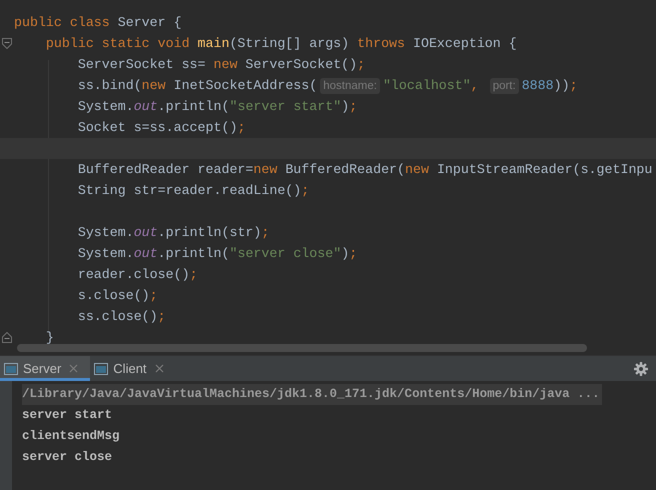 This screenshot has width=656, height=490. Describe the element at coordinates (133, 368) in the screenshot. I see `run-tab: Client` at that location.